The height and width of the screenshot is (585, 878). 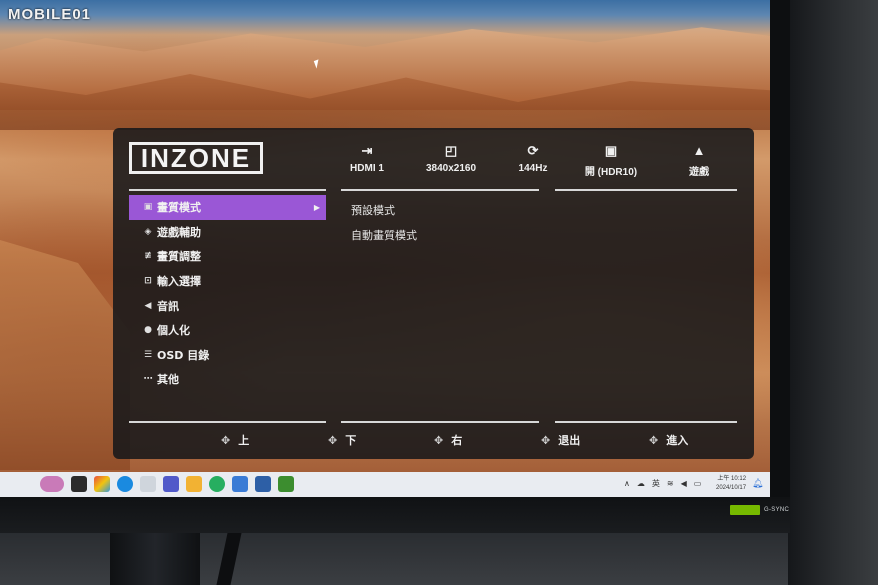 I want to click on menu-item-input-select: ⊡ 輸入選擇, so click(x=227, y=281).